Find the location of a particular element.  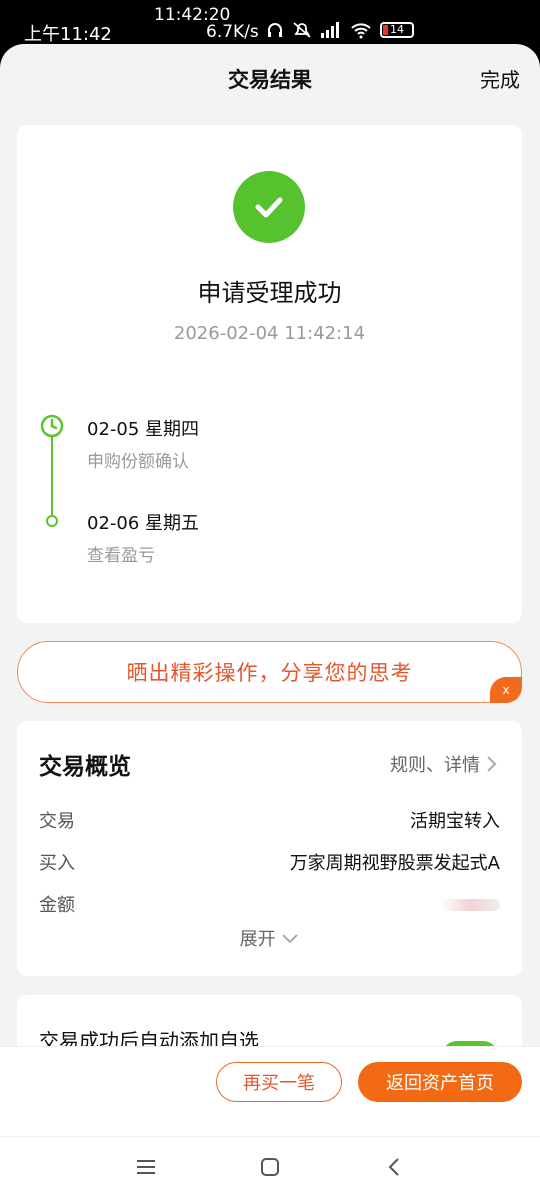

status-time: 上午11:42 is located at coordinates (68, 34).